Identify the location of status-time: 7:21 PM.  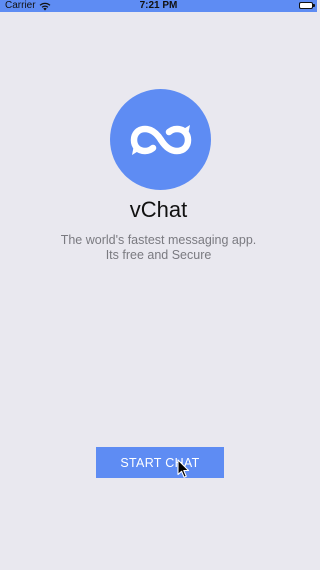
(158, 5).